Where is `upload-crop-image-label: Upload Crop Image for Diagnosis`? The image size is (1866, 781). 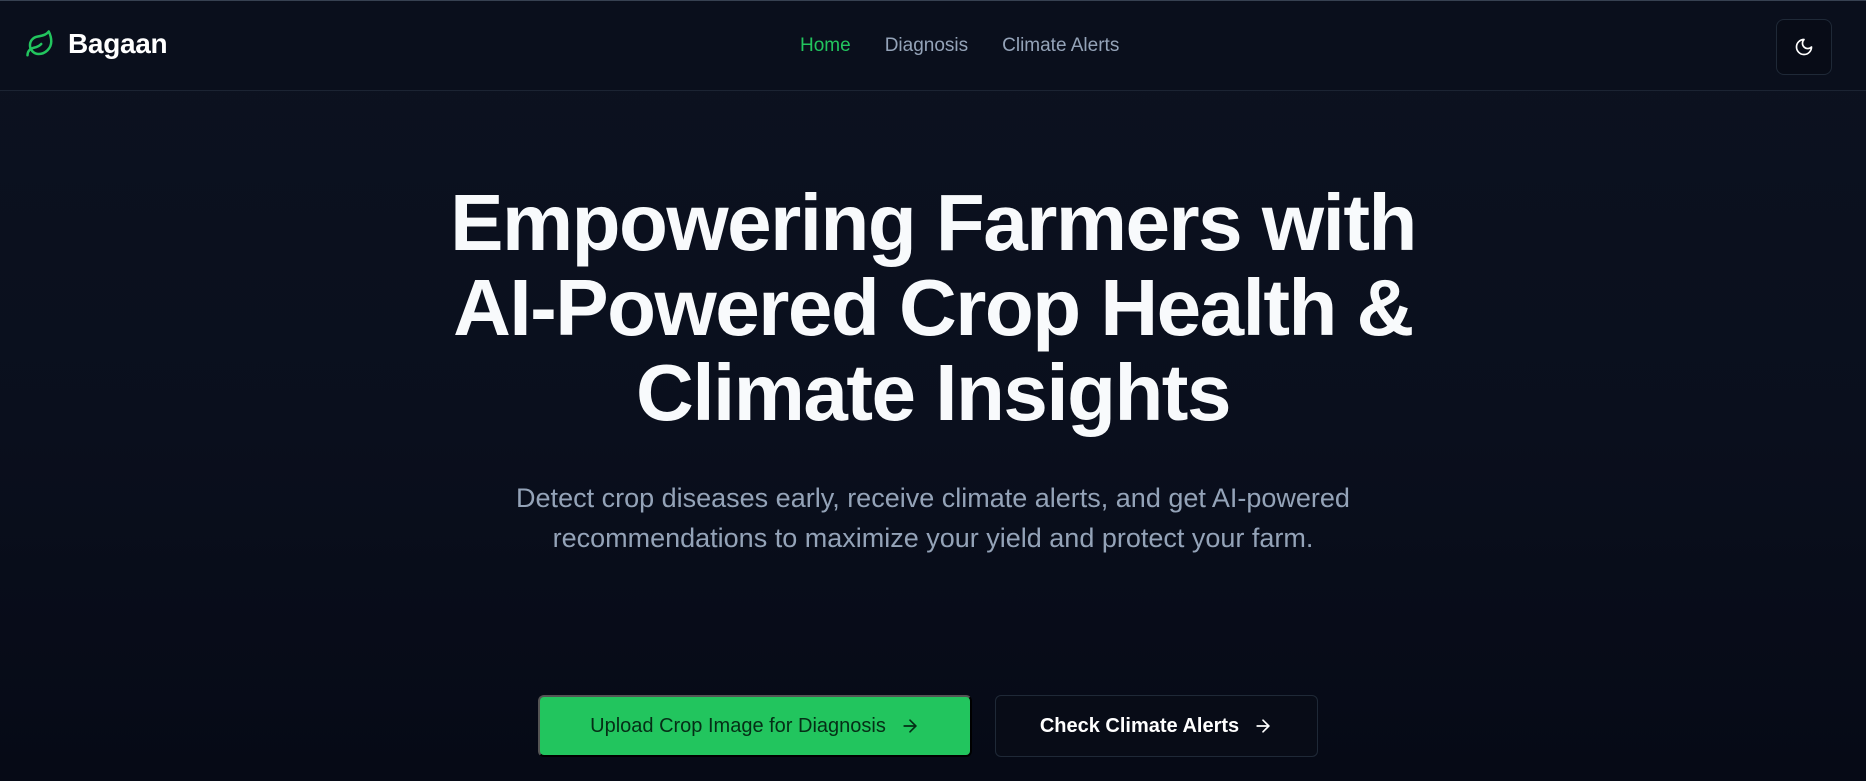 upload-crop-image-label: Upload Crop Image for Diagnosis is located at coordinates (738, 725).